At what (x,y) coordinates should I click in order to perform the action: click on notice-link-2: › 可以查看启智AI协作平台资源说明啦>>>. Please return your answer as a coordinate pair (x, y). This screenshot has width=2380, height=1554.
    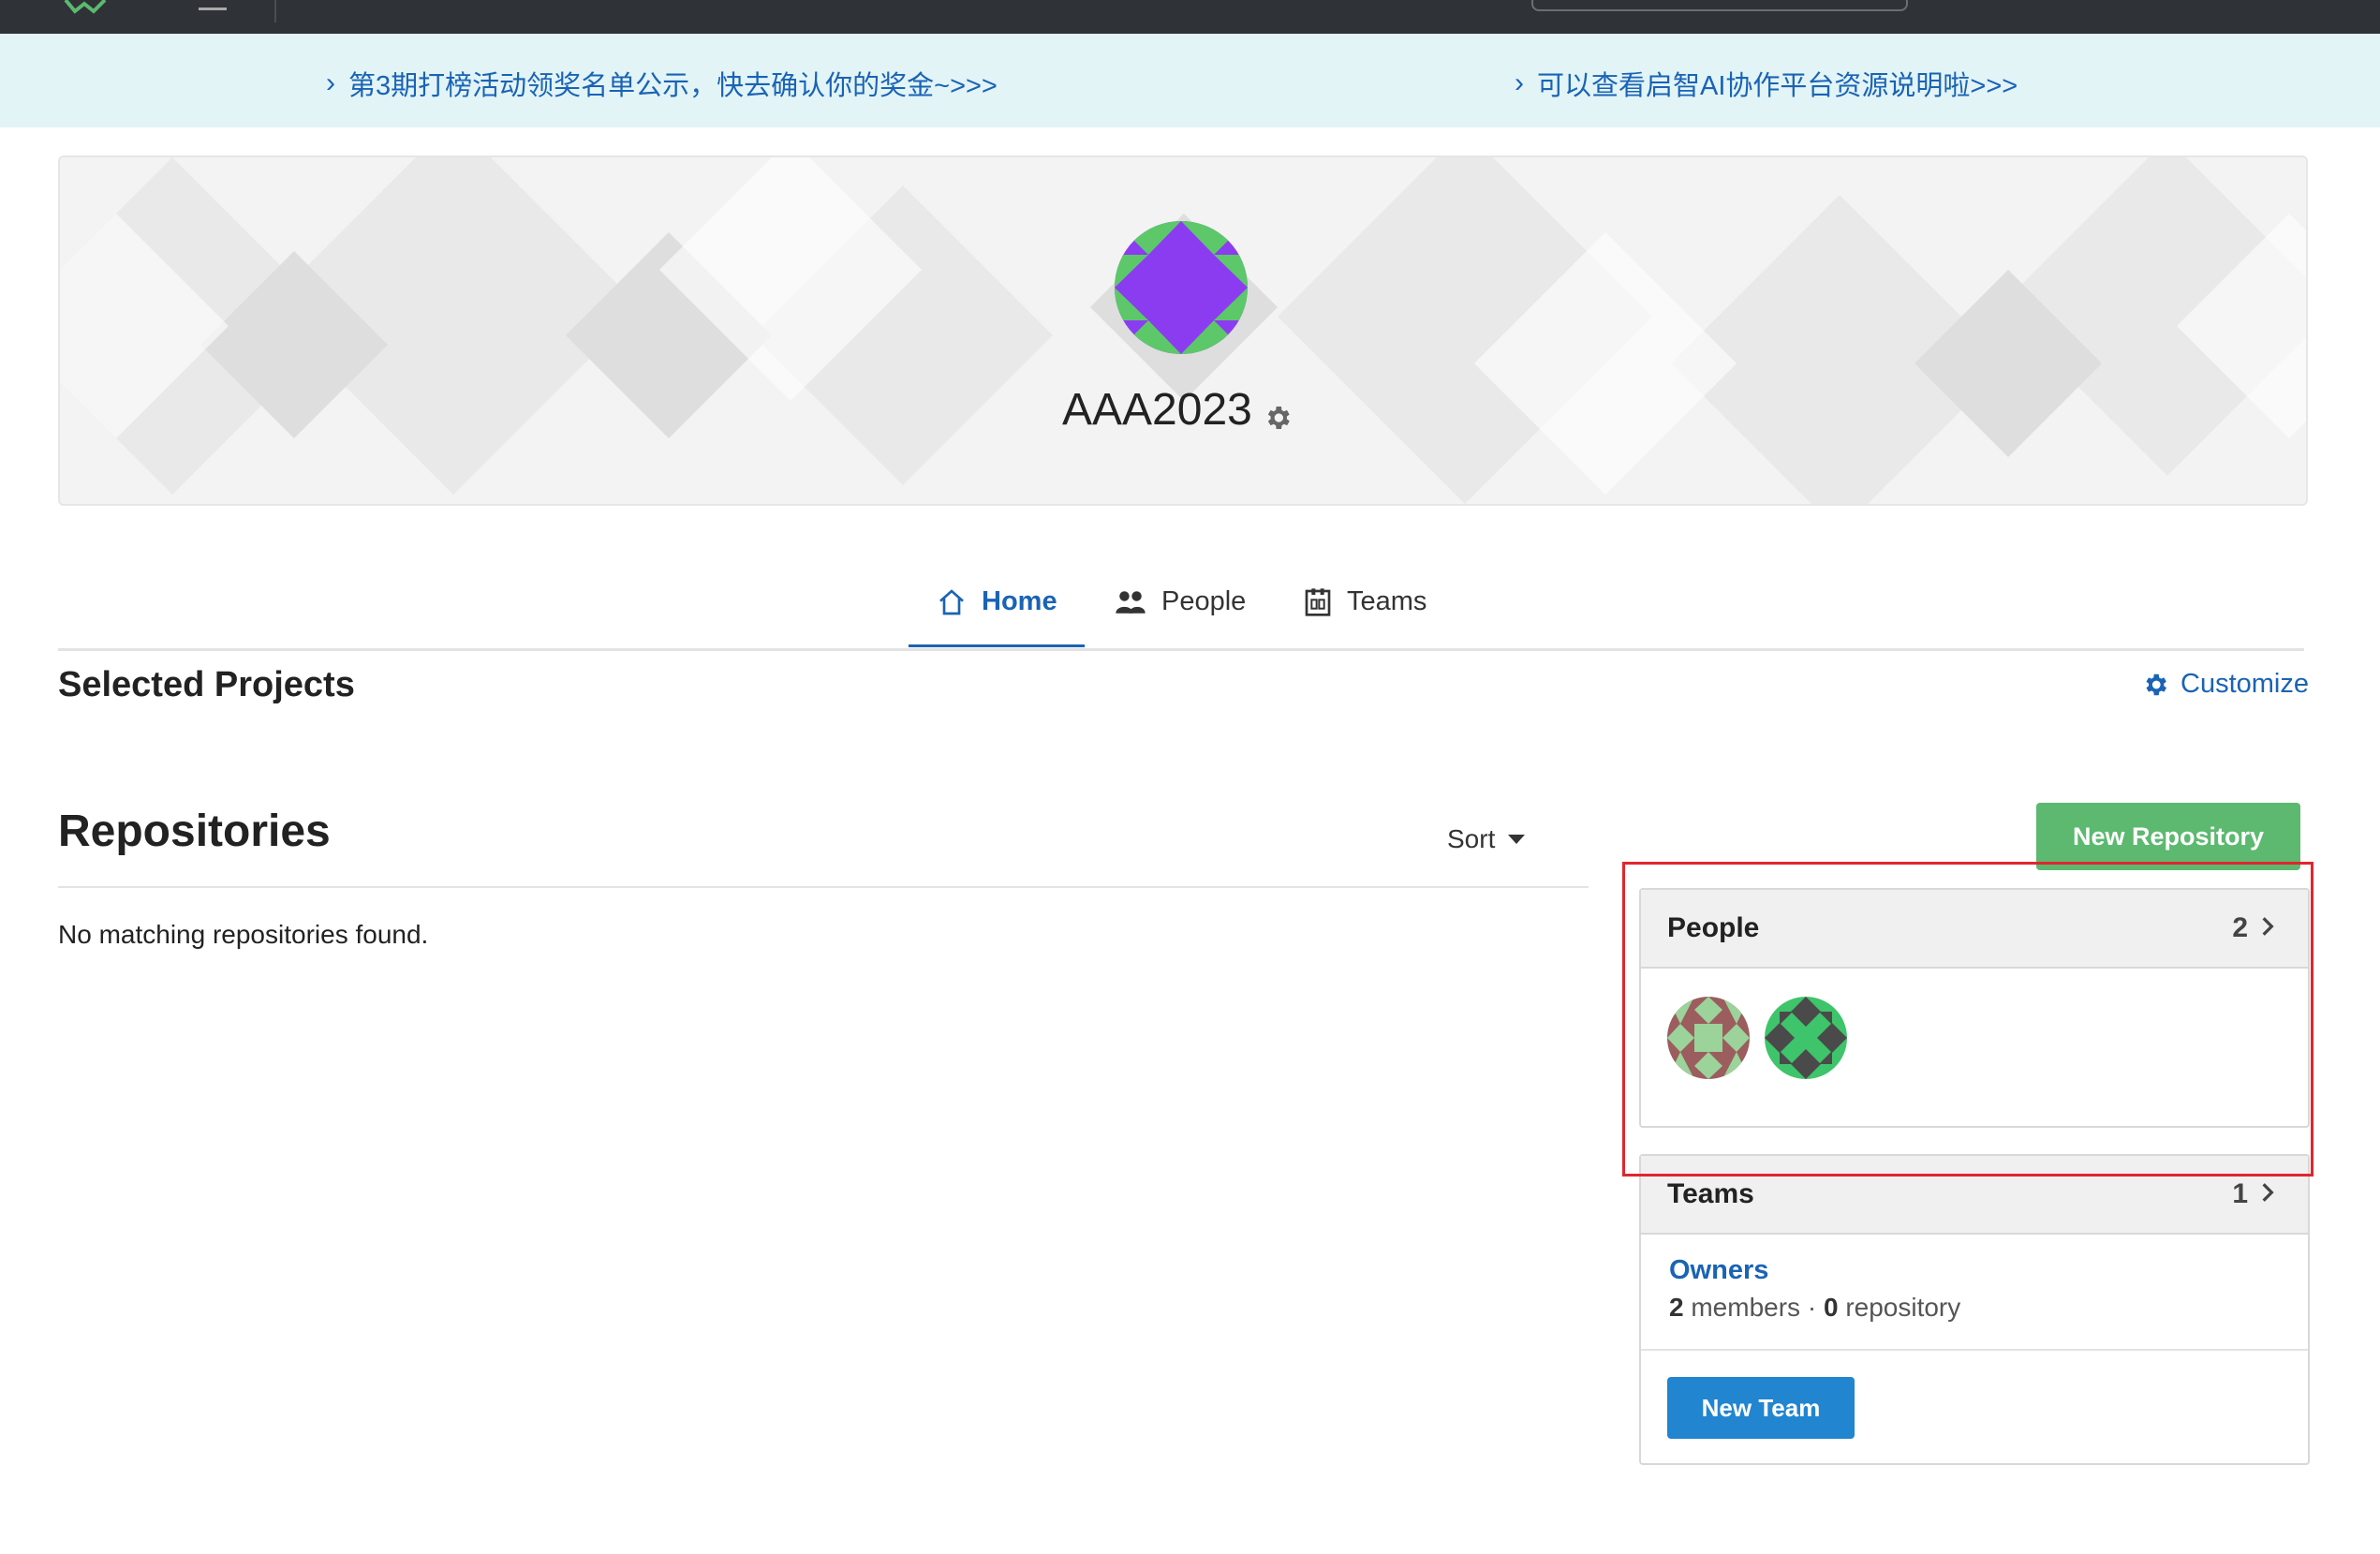
    Looking at the image, I should click on (1766, 83).